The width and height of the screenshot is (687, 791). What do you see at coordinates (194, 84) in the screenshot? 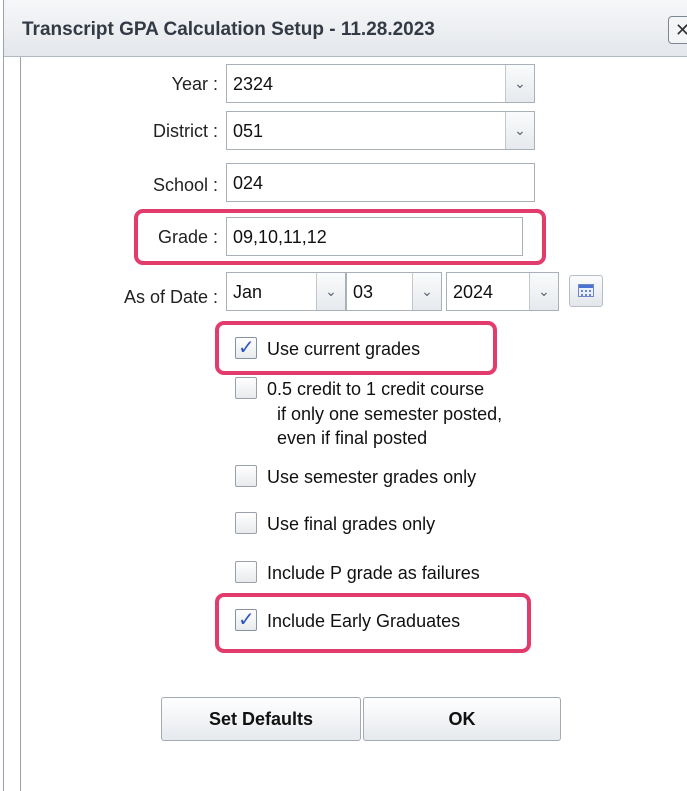
I see `year-label: Year :` at bounding box center [194, 84].